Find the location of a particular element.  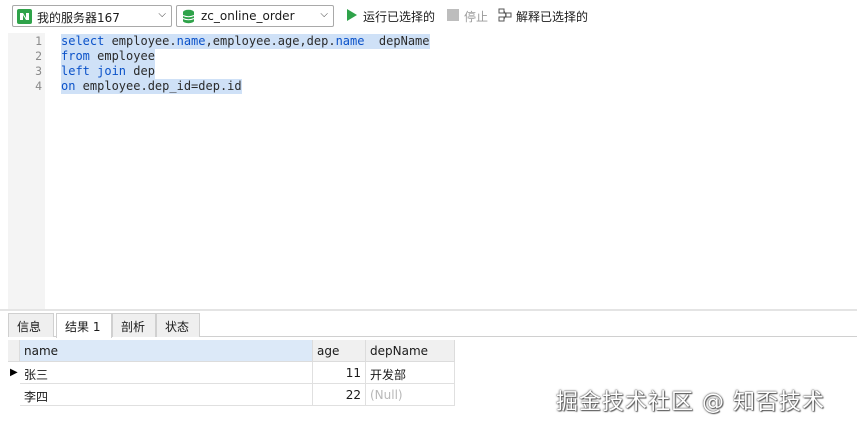

database-select: zc_online_order ⌵ is located at coordinates (255, 16).